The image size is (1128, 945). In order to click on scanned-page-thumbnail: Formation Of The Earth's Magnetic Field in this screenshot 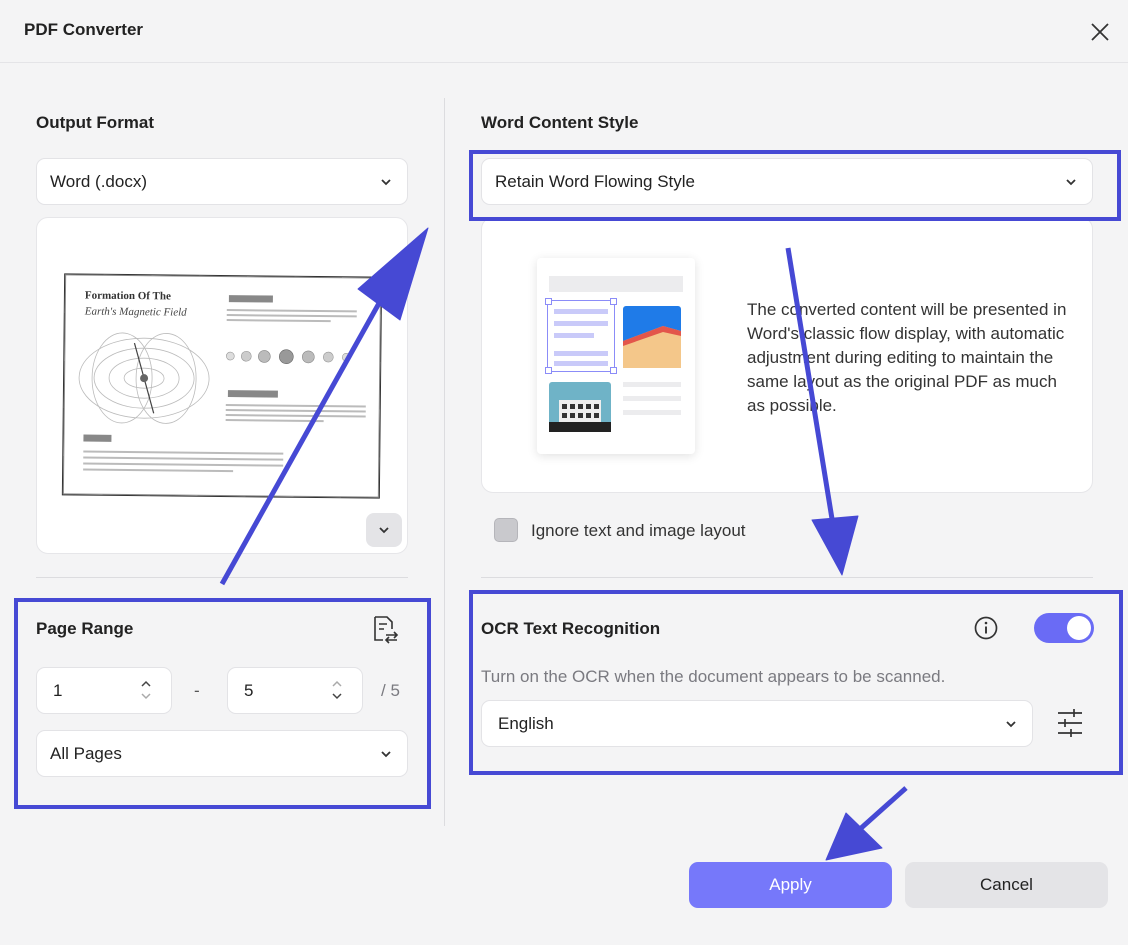, I will do `click(222, 386)`.